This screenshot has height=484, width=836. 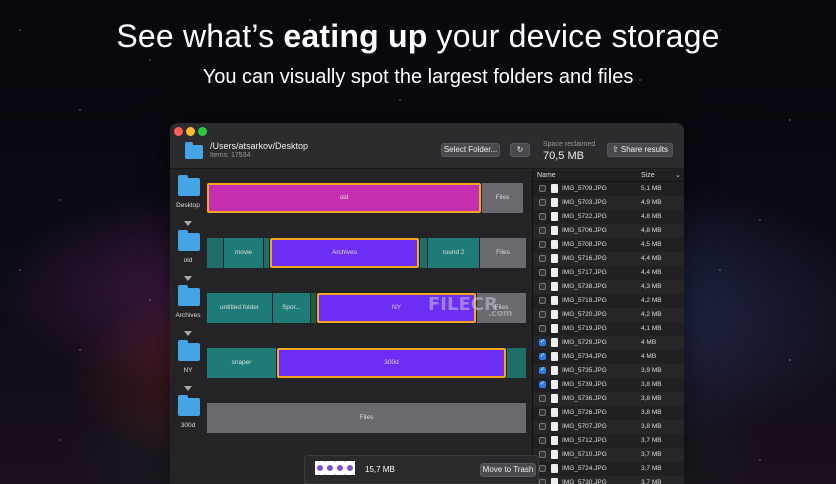 I want to click on file-row: IMG_5708.JPG 4,5 MB, so click(x=608, y=245).